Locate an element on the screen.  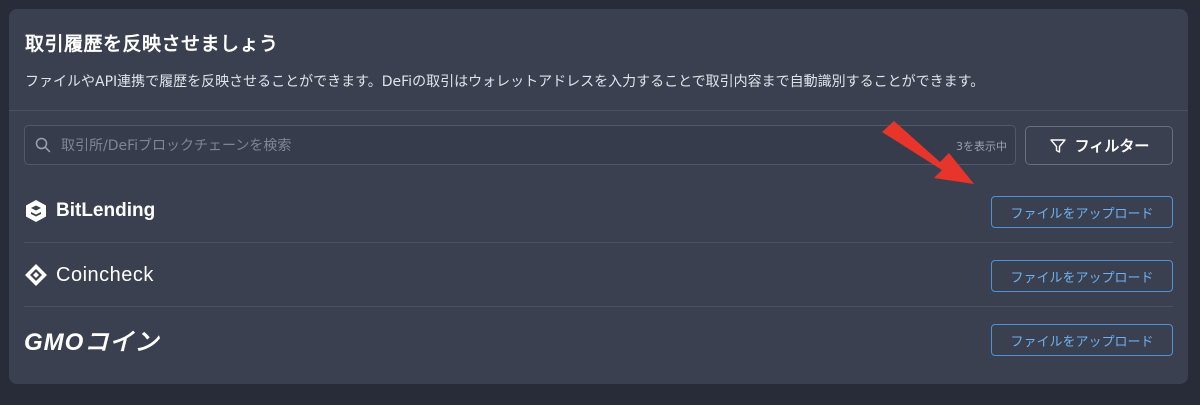
search-box: 3を表示中 is located at coordinates (520, 145).